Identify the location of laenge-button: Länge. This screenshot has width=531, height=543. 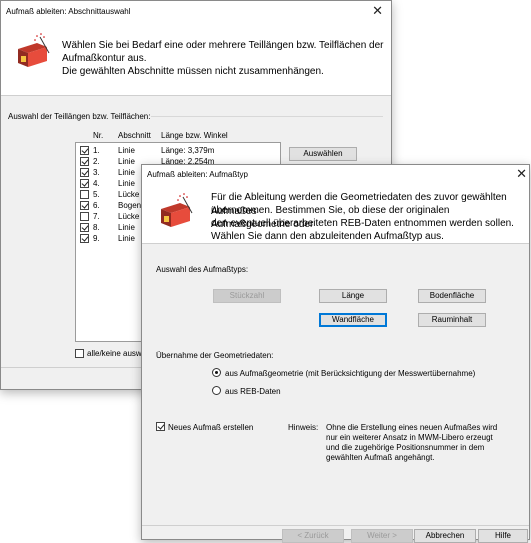
(353, 296).